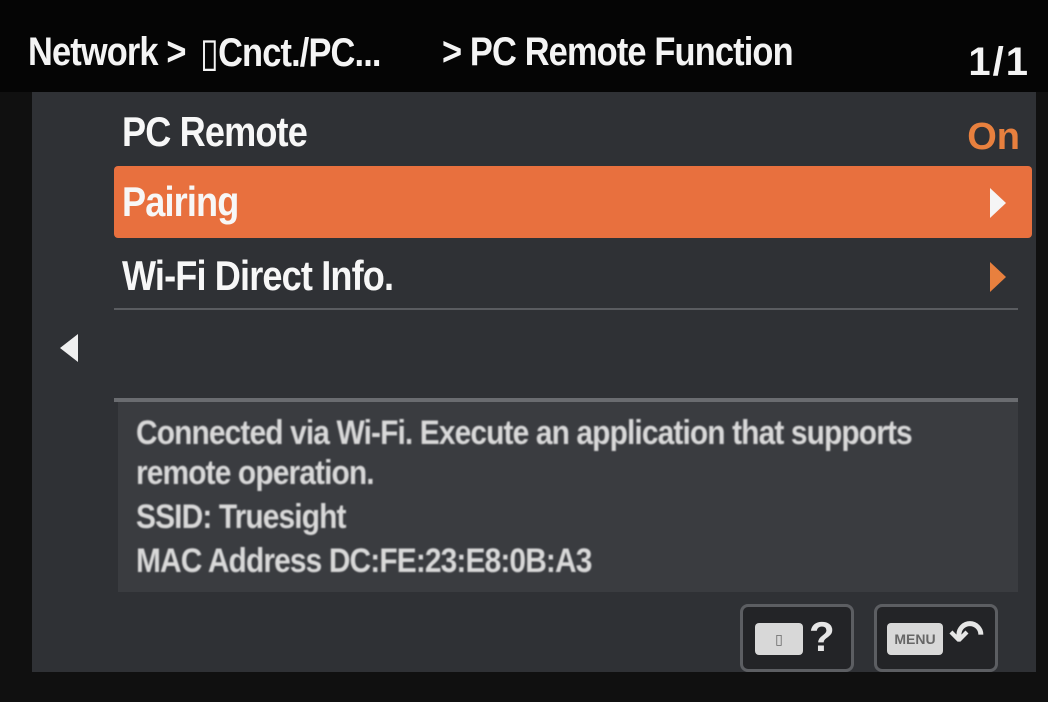 This screenshot has height=702, width=1048. Describe the element at coordinates (779, 639) in the screenshot. I see `trash-key-icon: ▯` at that location.